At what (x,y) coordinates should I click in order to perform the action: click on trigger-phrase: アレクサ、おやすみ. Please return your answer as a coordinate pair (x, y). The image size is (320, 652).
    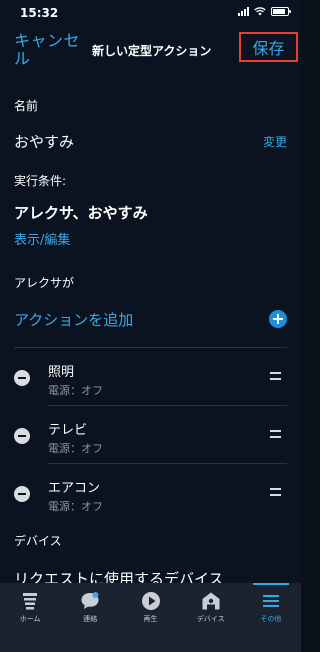
    Looking at the image, I should click on (81, 213).